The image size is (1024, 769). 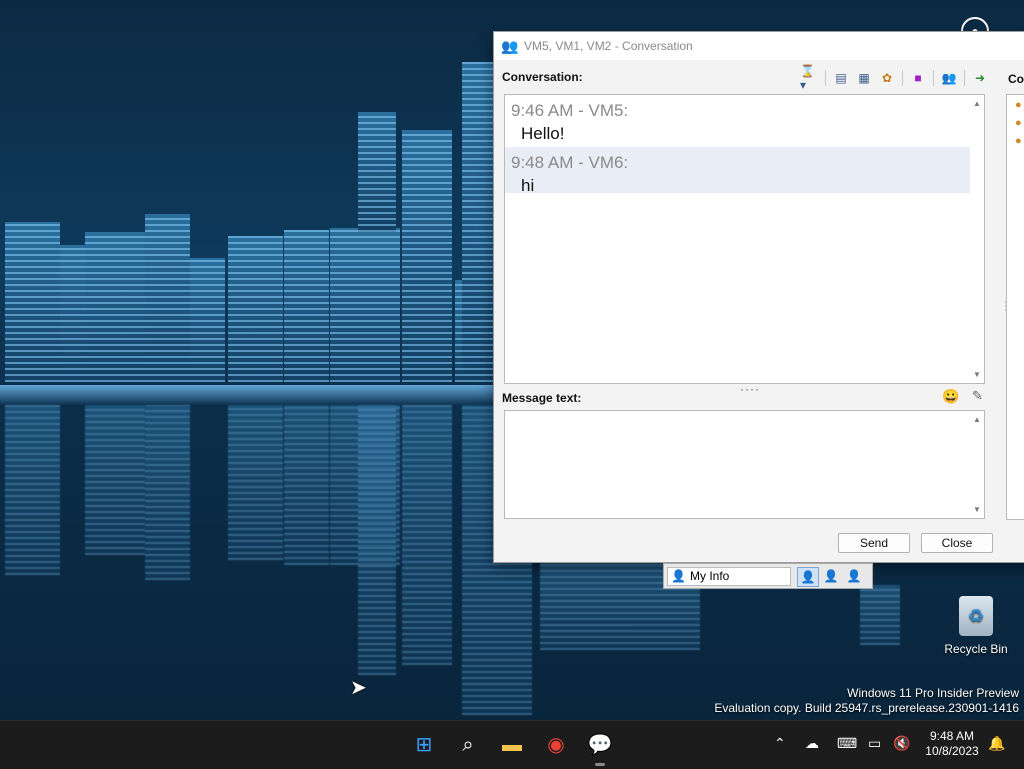 What do you see at coordinates (976, 649) in the screenshot?
I see `recycle-bin-label: Recycle Bin` at bounding box center [976, 649].